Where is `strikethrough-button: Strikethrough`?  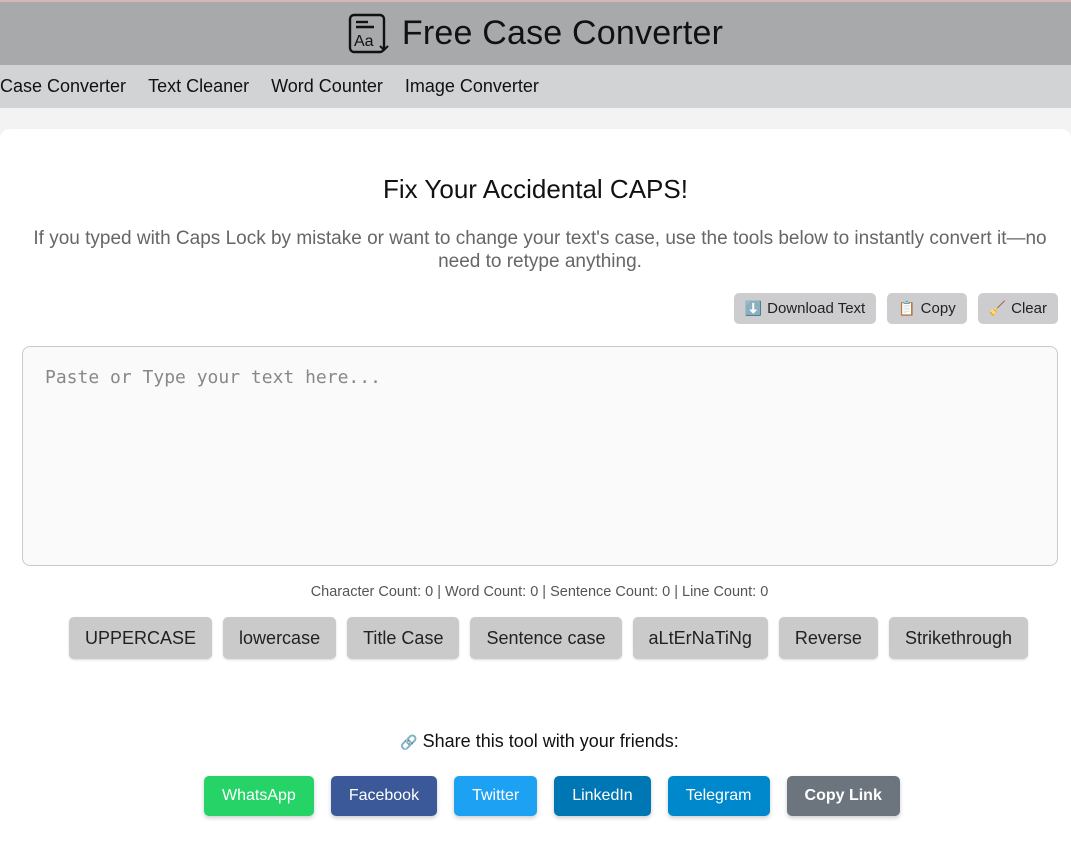
strikethrough-button: Strikethrough is located at coordinates (958, 638).